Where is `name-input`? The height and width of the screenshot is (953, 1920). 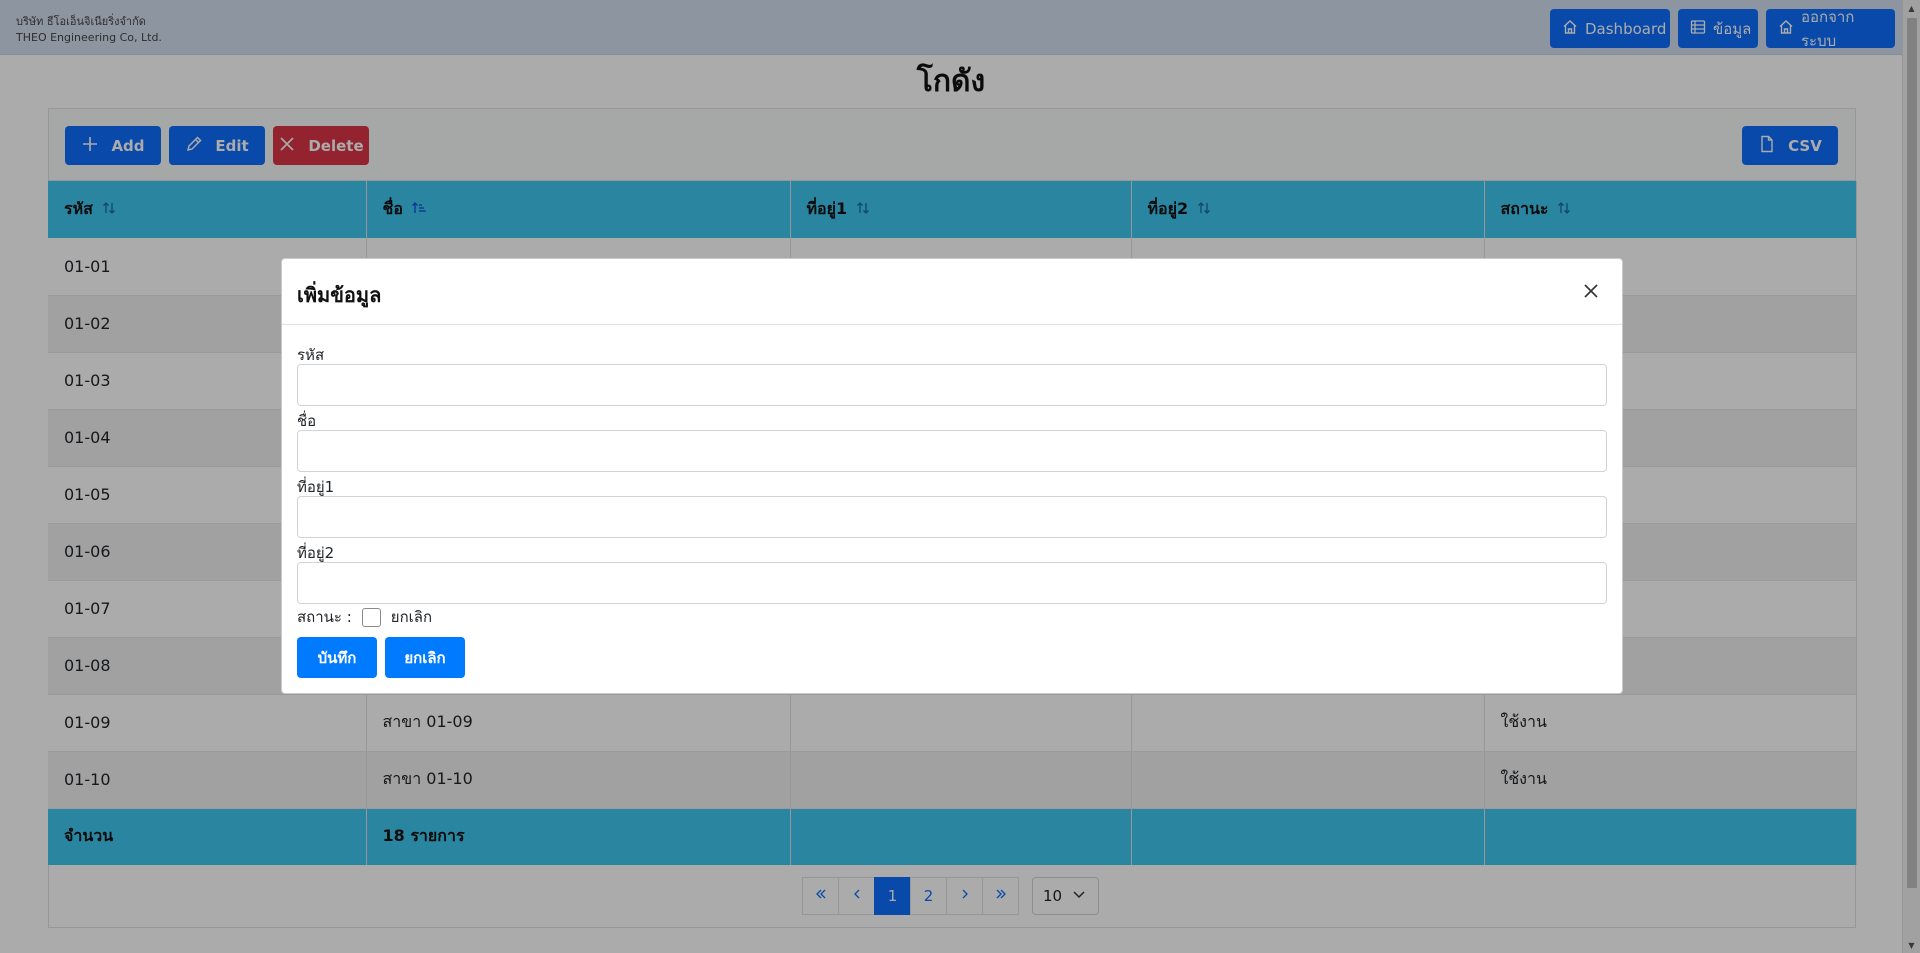
name-input is located at coordinates (952, 451).